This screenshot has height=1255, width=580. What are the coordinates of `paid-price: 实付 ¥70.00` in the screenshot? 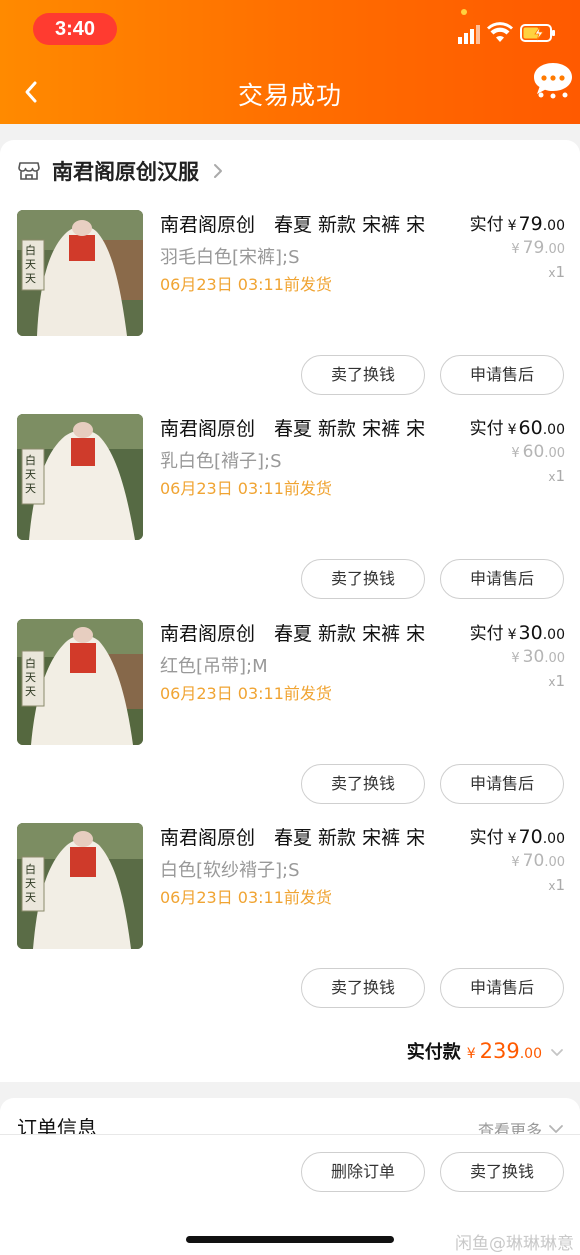 It's located at (517, 837).